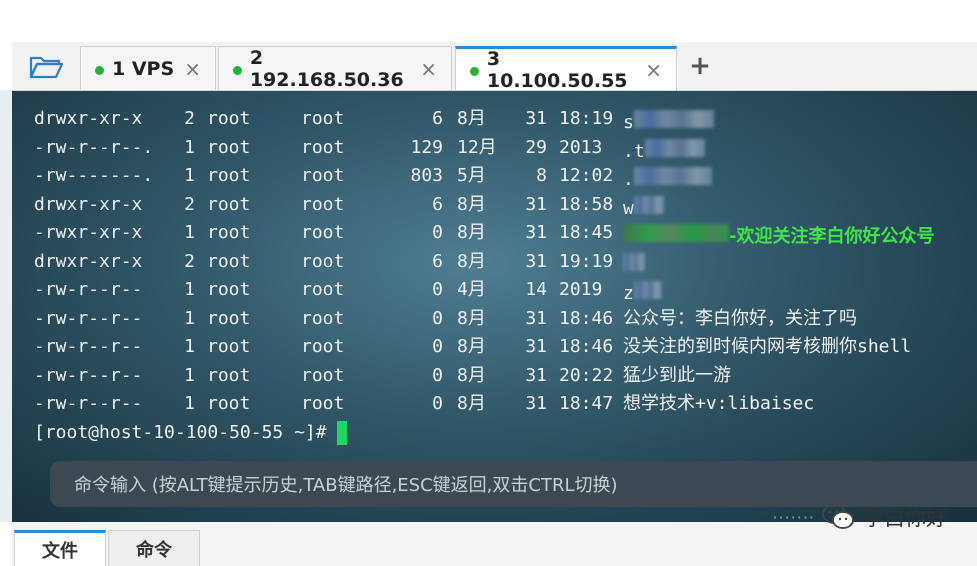  I want to click on file-time: 2019, so click(581, 289).